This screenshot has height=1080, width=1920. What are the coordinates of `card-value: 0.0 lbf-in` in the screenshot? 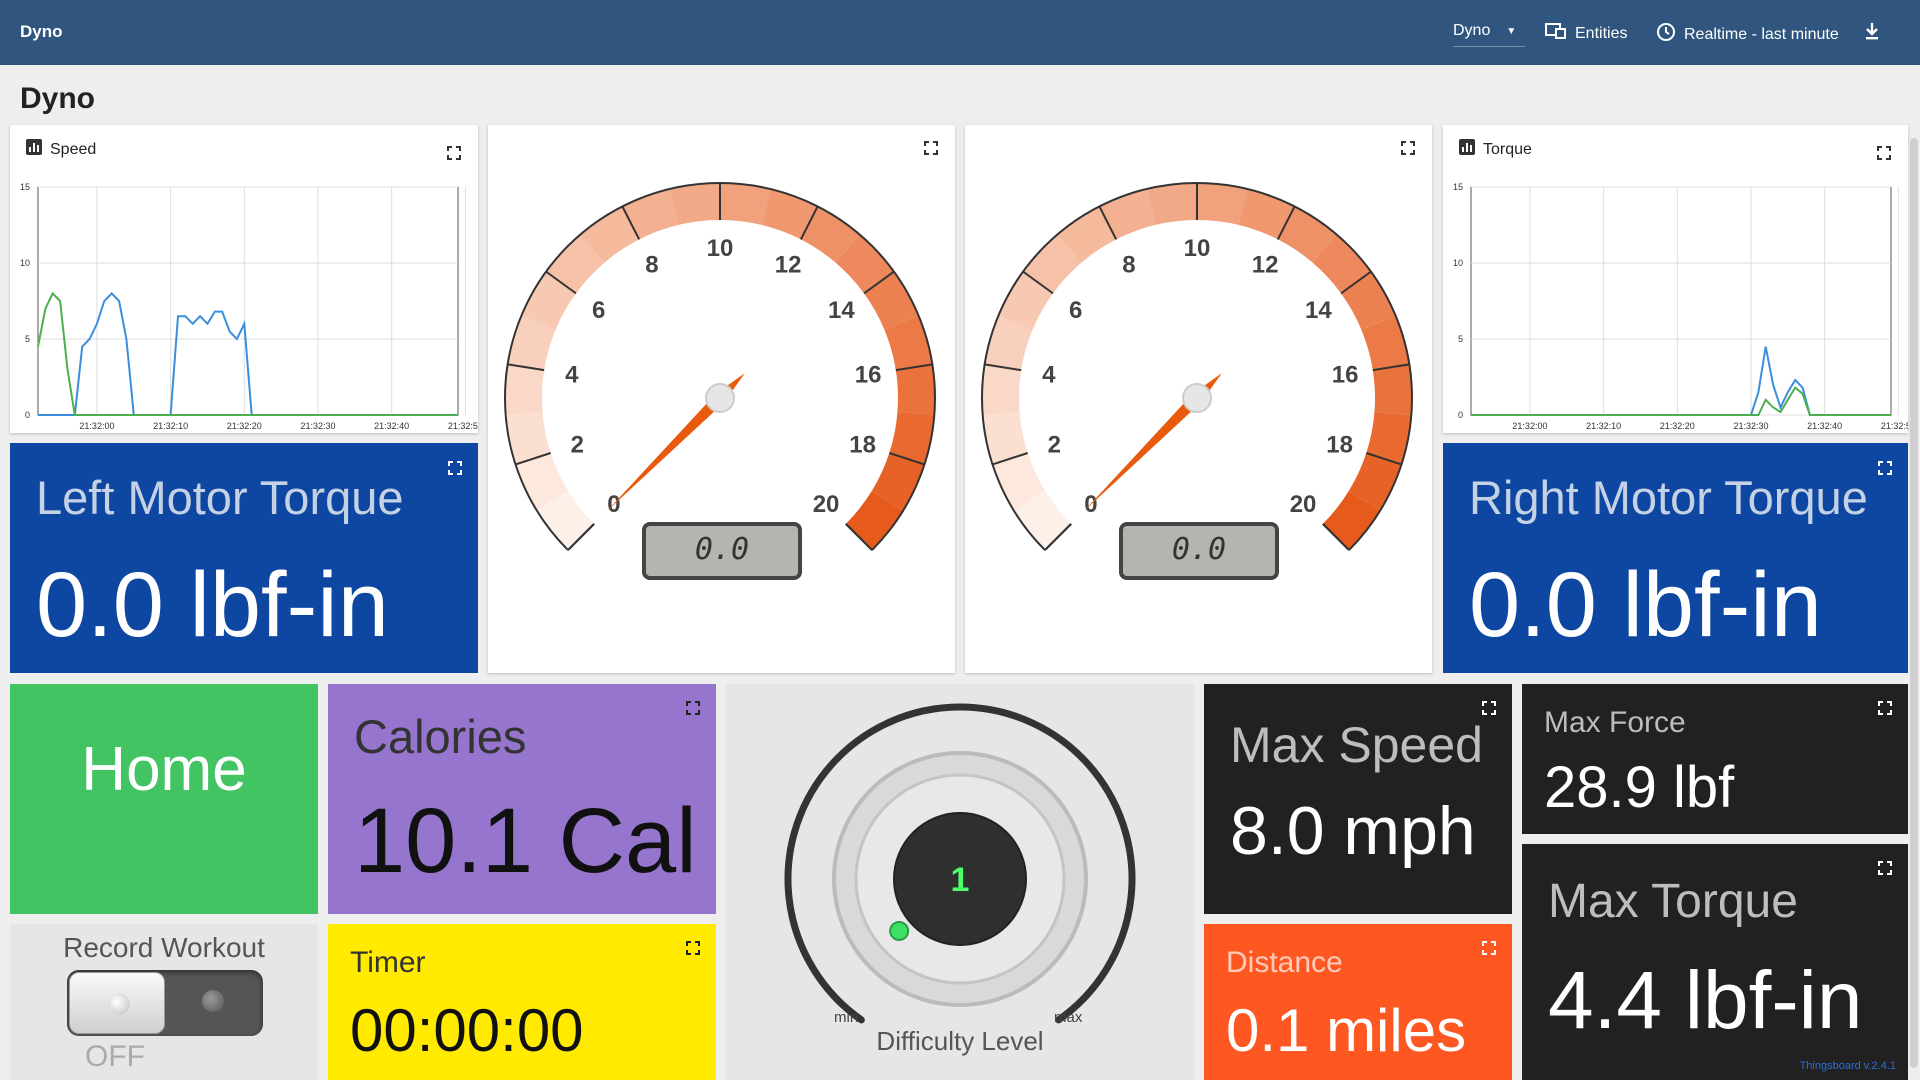 It's located at (1645, 605).